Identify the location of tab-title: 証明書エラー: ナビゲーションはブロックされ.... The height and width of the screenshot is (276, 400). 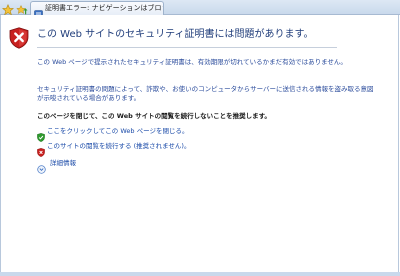
(104, 8).